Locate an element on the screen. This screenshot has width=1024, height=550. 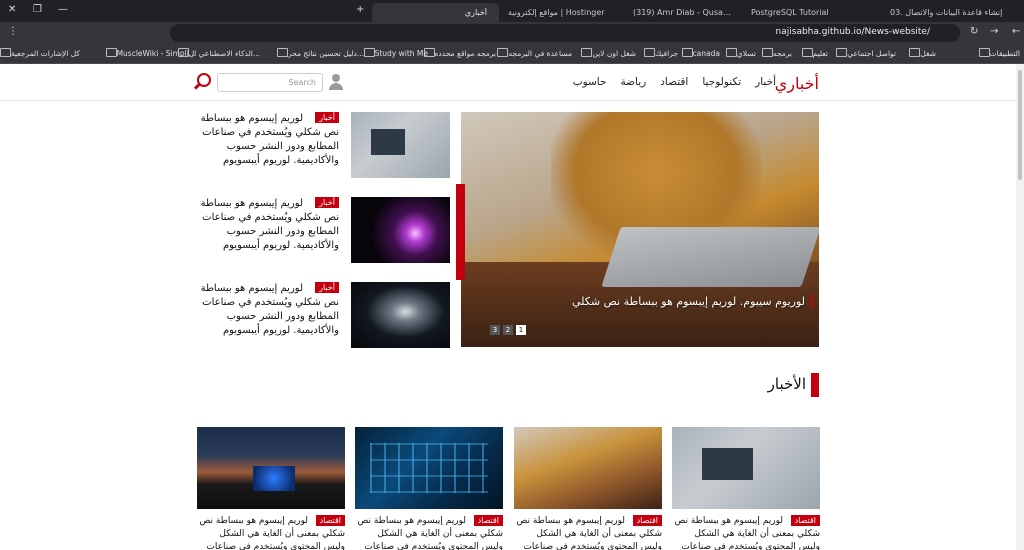
bookmark: Study with Me is located at coordinates (394, 53).